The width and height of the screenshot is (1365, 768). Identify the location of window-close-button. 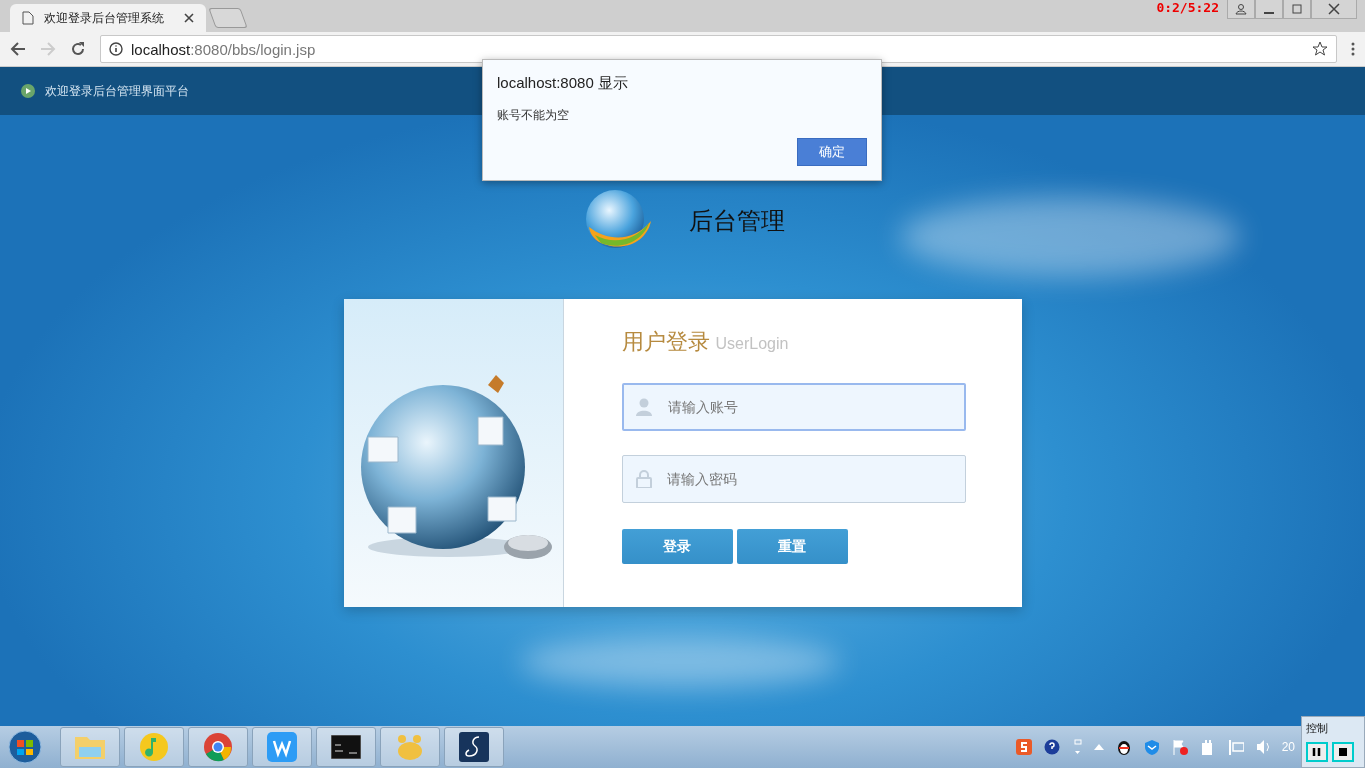
(1334, 9).